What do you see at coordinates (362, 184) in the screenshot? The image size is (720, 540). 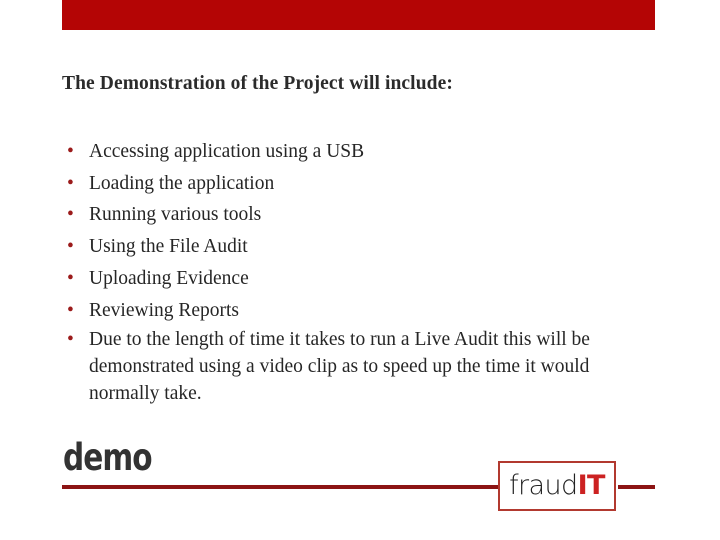 I see `list-item: • Loading the application` at bounding box center [362, 184].